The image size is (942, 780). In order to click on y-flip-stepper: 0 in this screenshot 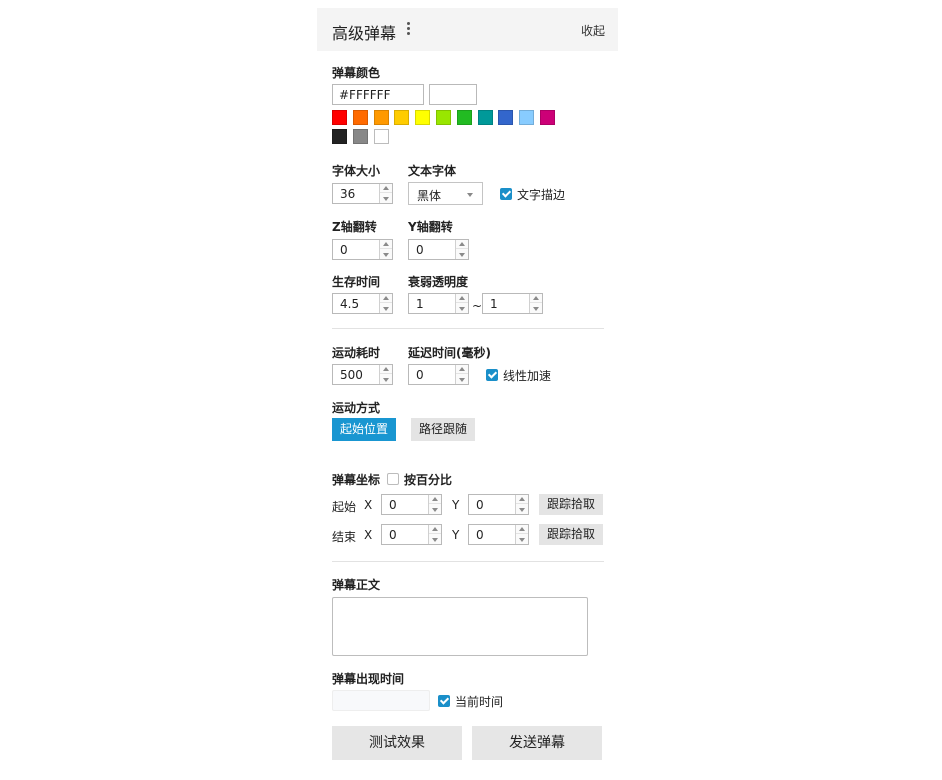, I will do `click(438, 249)`.